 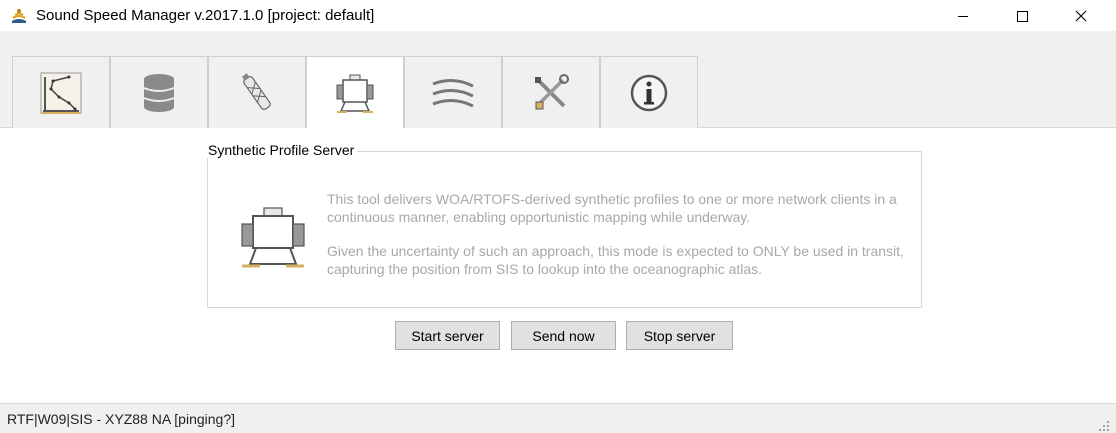 I want to click on wave-lines-icon, so click(x=453, y=92).